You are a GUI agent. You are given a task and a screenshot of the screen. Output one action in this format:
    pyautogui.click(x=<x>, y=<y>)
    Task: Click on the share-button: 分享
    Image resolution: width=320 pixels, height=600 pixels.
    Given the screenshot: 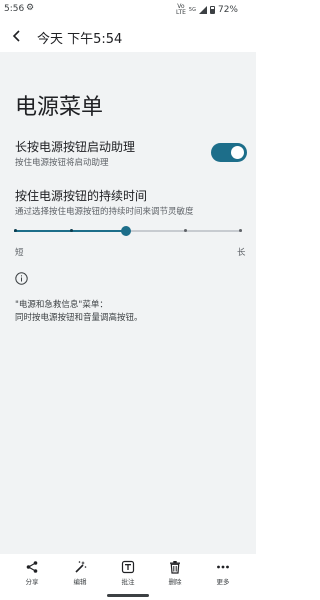 What is the action you would take?
    pyautogui.click(x=32, y=573)
    